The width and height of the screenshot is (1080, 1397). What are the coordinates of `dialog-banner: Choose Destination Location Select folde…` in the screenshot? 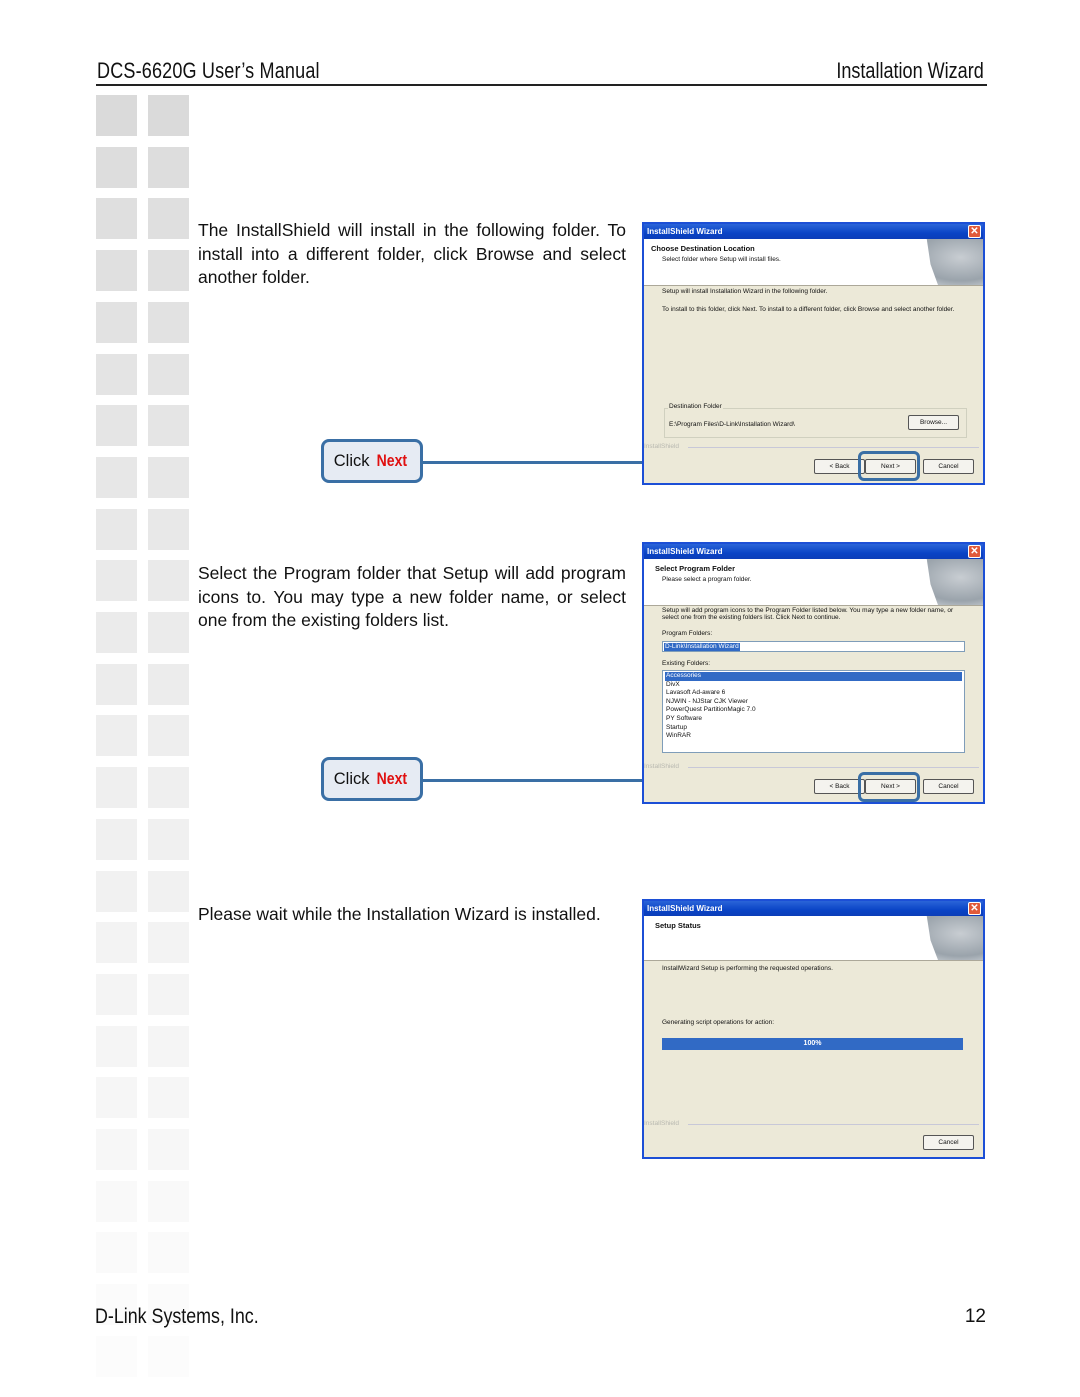 It's located at (813, 262).